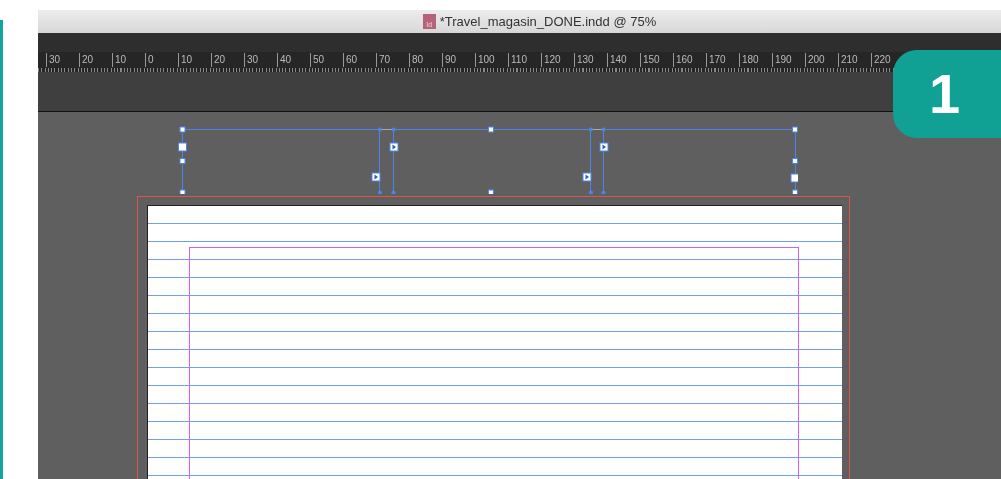 The width and height of the screenshot is (1001, 479). I want to click on ruler-label: 0, so click(161, 60).